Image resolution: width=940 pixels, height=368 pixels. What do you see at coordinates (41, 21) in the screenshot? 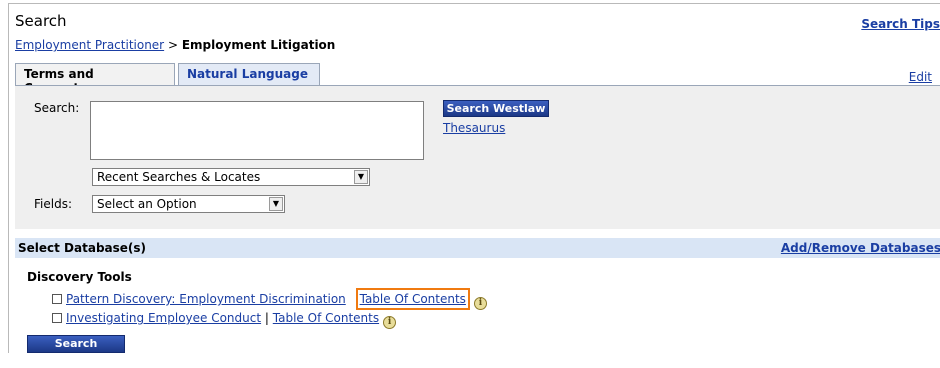
I see `page-title: Search` at bounding box center [41, 21].